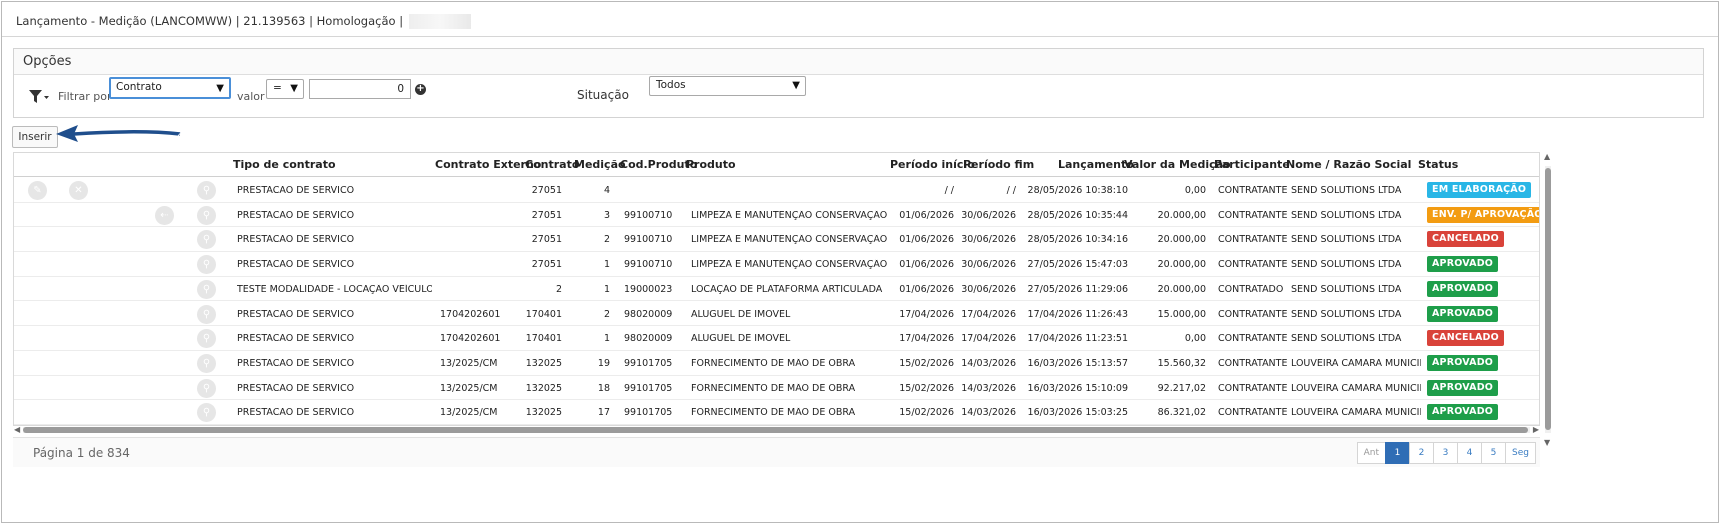  Describe the element at coordinates (988, 215) in the screenshot. I see `cell-fim: 30/06/2026` at that location.